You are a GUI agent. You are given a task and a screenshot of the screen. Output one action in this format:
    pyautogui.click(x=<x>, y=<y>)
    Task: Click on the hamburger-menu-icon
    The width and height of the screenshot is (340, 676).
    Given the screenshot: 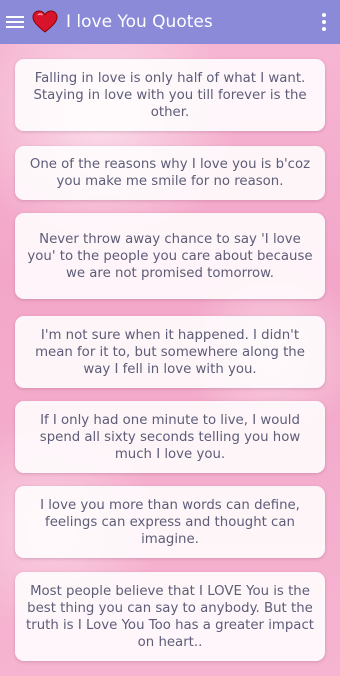 What is the action you would take?
    pyautogui.click(x=15, y=22)
    